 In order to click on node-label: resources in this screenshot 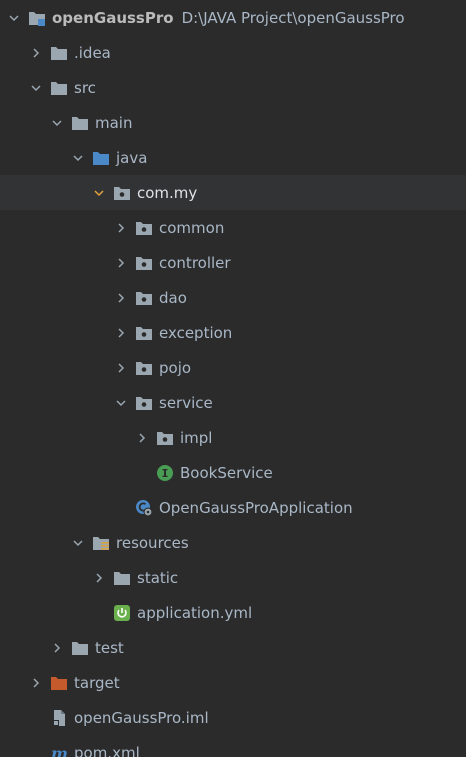, I will do `click(152, 542)`.